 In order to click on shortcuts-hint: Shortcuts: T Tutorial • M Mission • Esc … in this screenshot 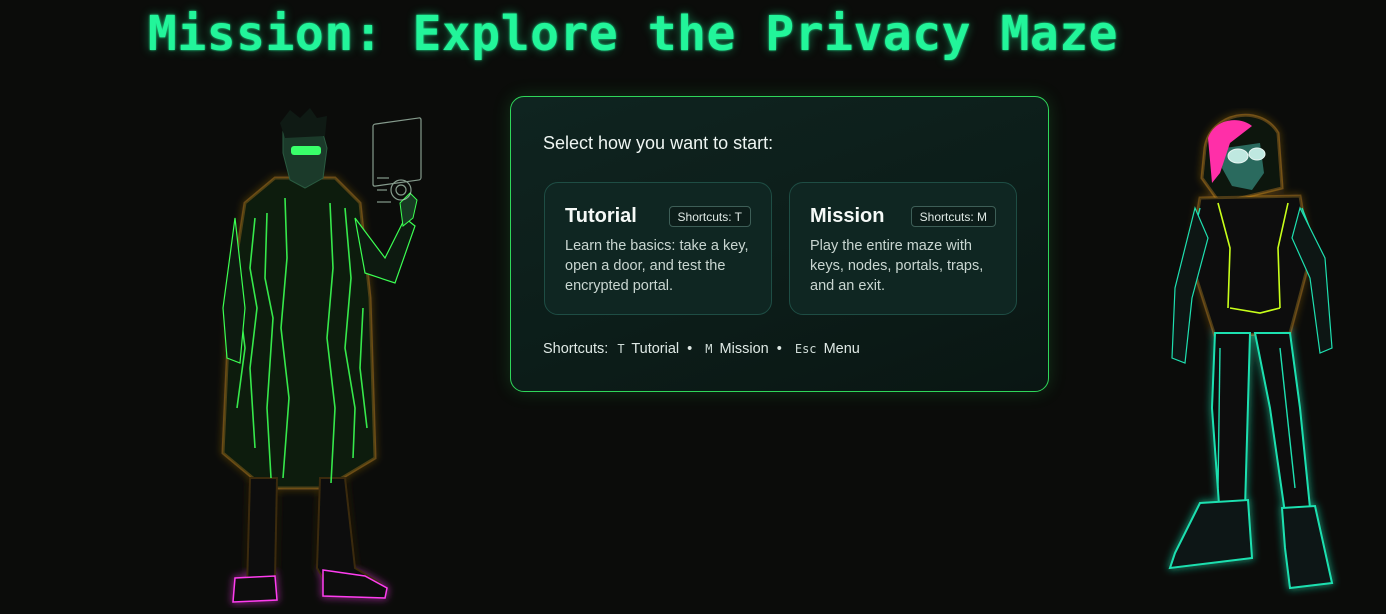, I will do `click(701, 349)`.